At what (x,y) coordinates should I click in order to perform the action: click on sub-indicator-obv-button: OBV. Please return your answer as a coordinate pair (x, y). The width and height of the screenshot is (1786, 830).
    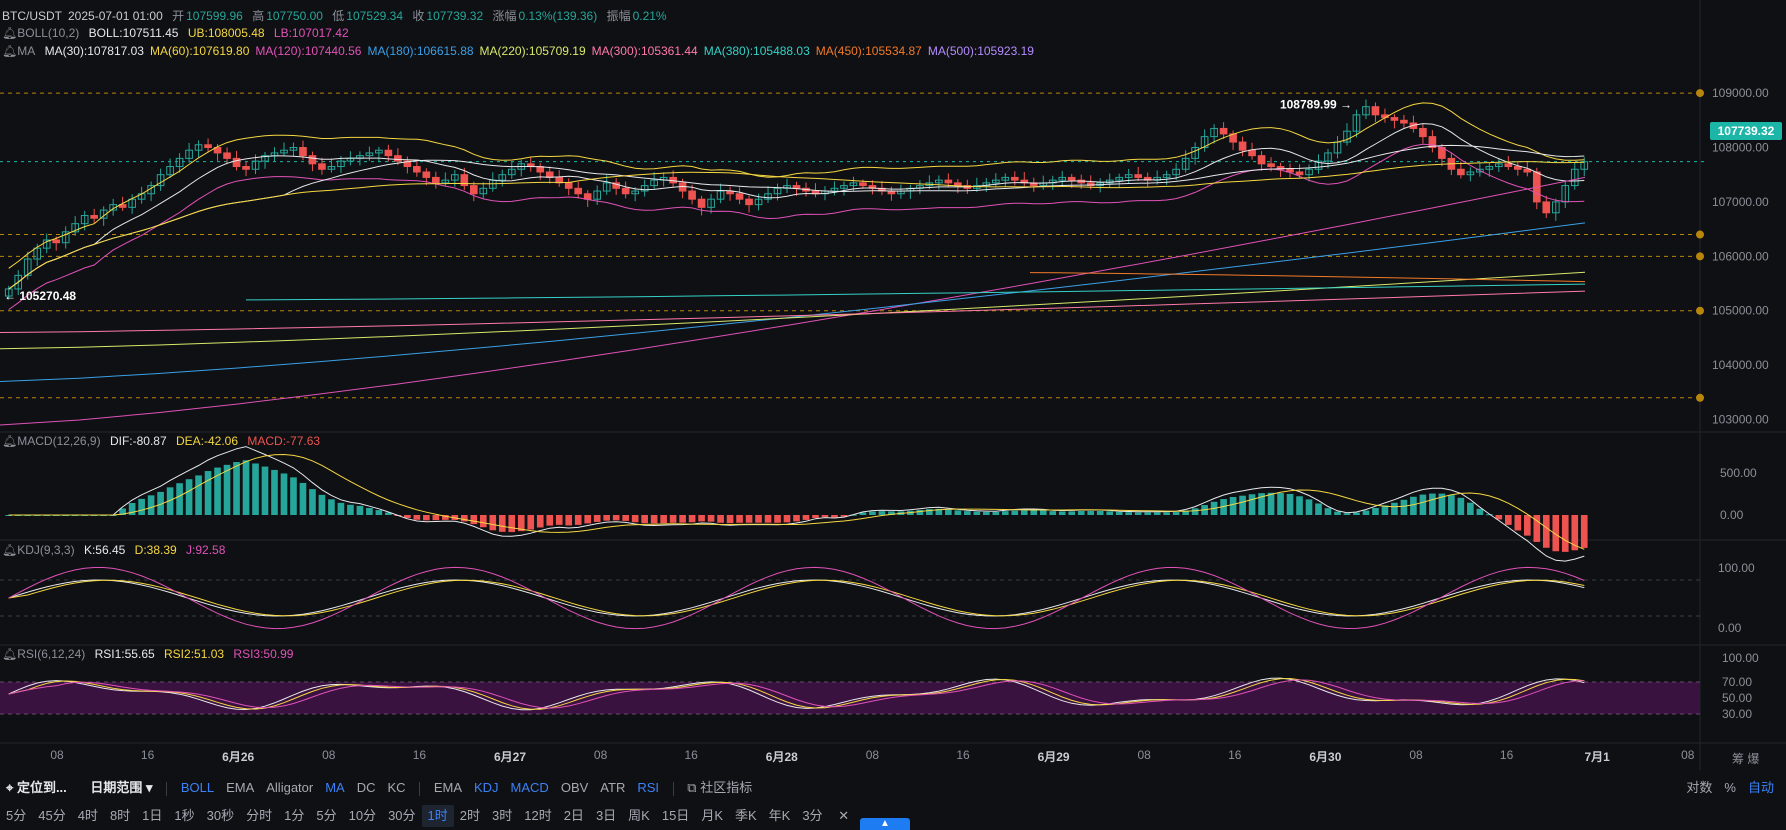
    Looking at the image, I should click on (574, 788).